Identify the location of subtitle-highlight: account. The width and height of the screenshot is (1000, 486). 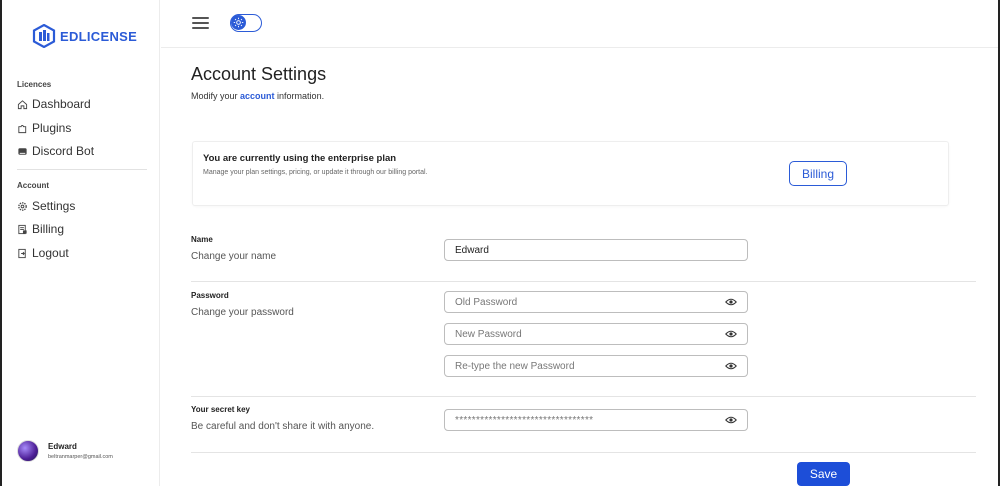
(257, 96).